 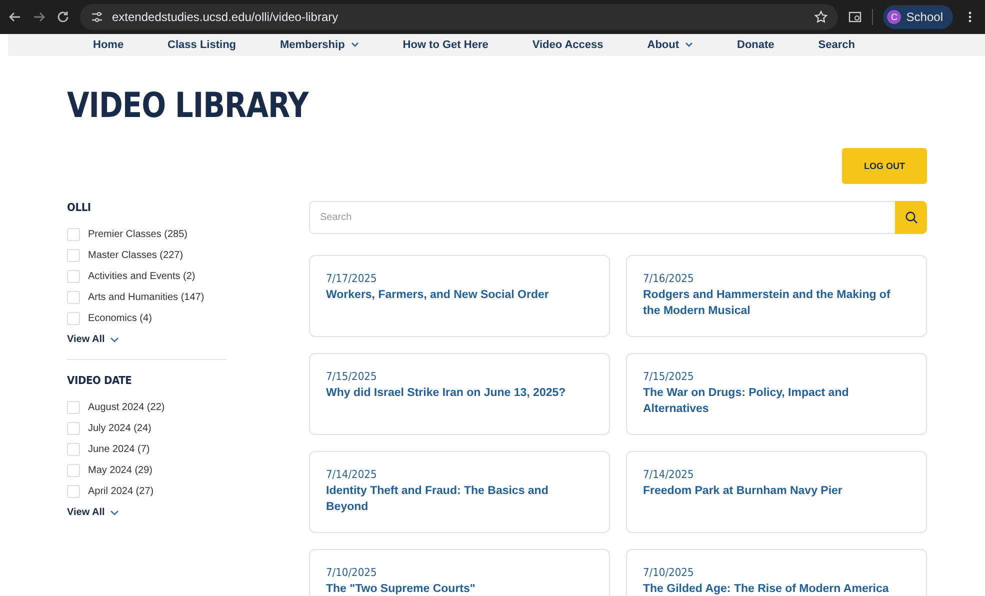 I want to click on page-title: VIDEO LIBRARY, so click(x=188, y=105).